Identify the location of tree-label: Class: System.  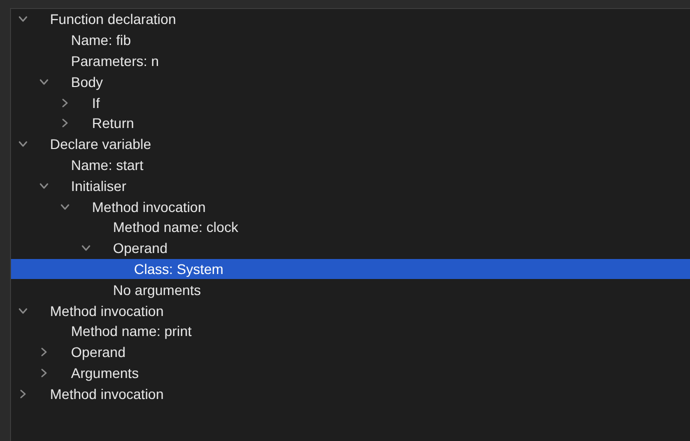
(179, 268).